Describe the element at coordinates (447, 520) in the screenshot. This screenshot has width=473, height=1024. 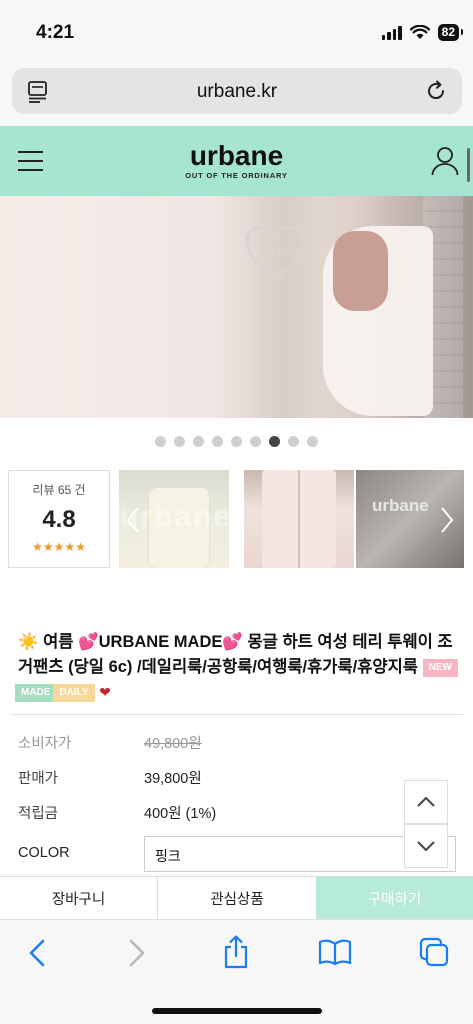
I see `chevron-right-icon` at that location.